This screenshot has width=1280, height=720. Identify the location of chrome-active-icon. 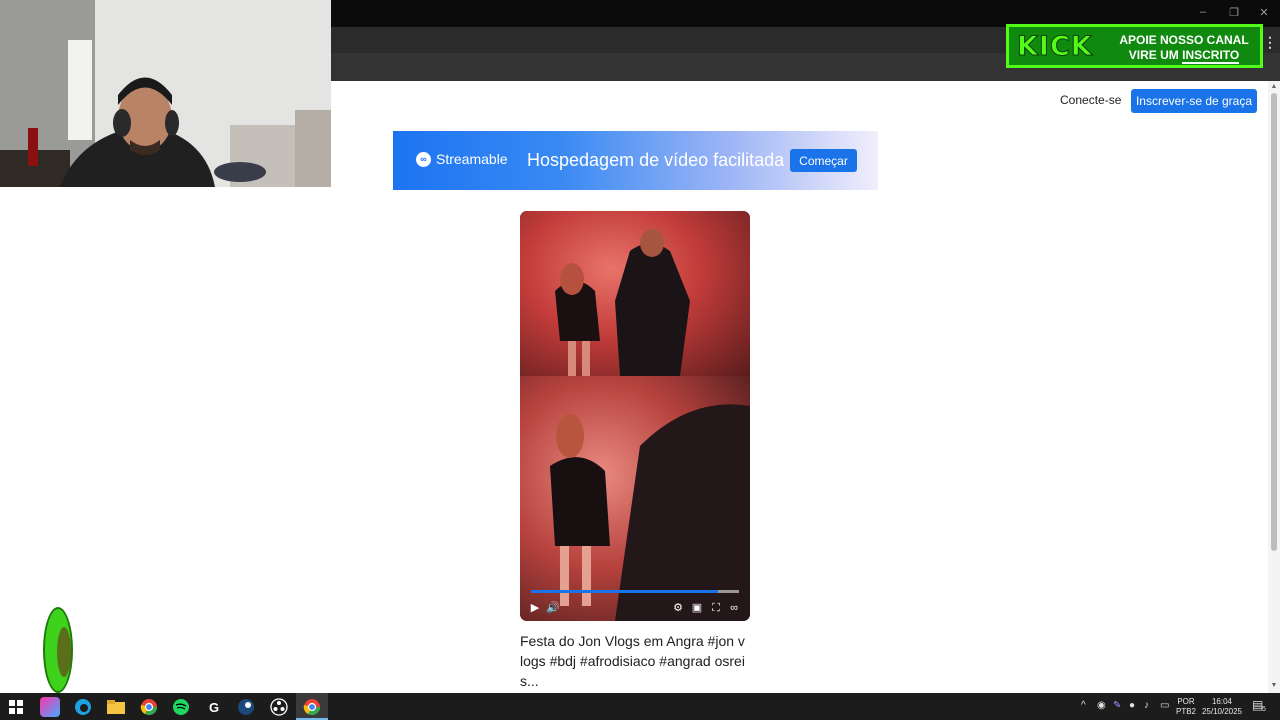
(312, 707).